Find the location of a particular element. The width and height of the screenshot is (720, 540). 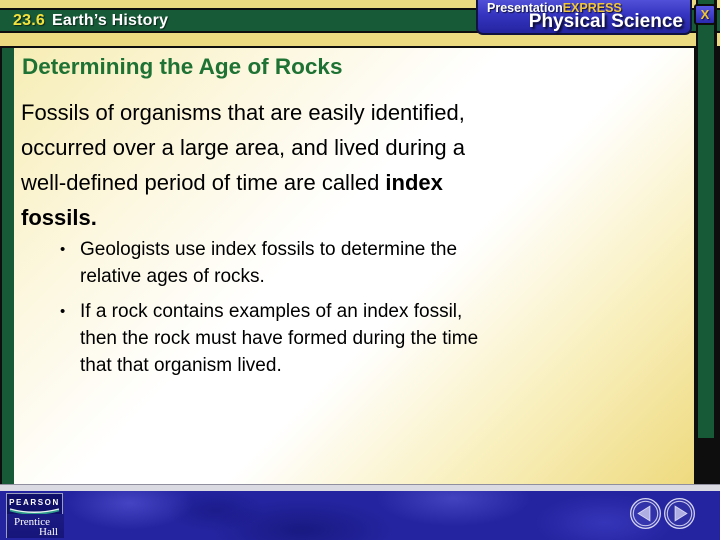

imprint-line2: Hall is located at coordinates (48, 532).